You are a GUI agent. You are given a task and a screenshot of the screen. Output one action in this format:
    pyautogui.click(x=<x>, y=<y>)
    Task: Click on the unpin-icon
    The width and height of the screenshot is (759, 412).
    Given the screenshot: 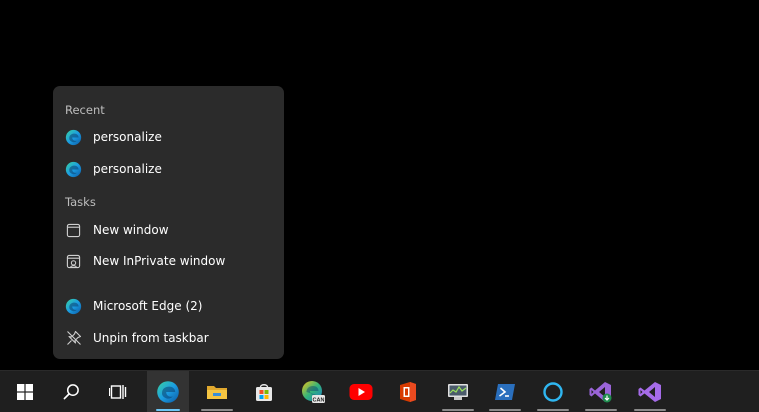 What is the action you would take?
    pyautogui.click(x=73, y=338)
    